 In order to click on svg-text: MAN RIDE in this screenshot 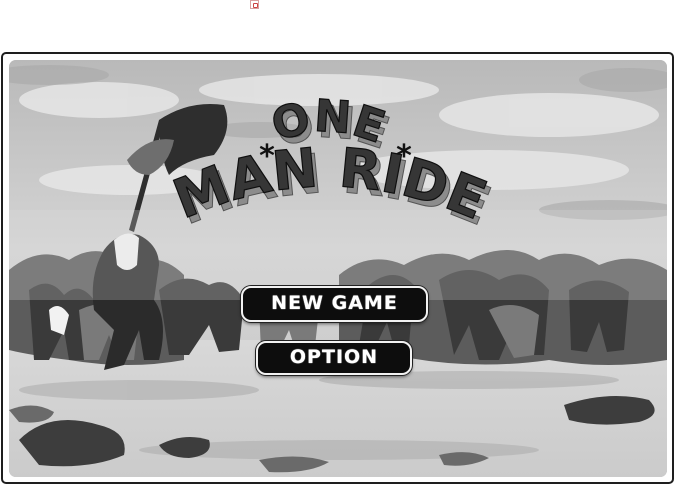, I will do `click(330, 184)`.